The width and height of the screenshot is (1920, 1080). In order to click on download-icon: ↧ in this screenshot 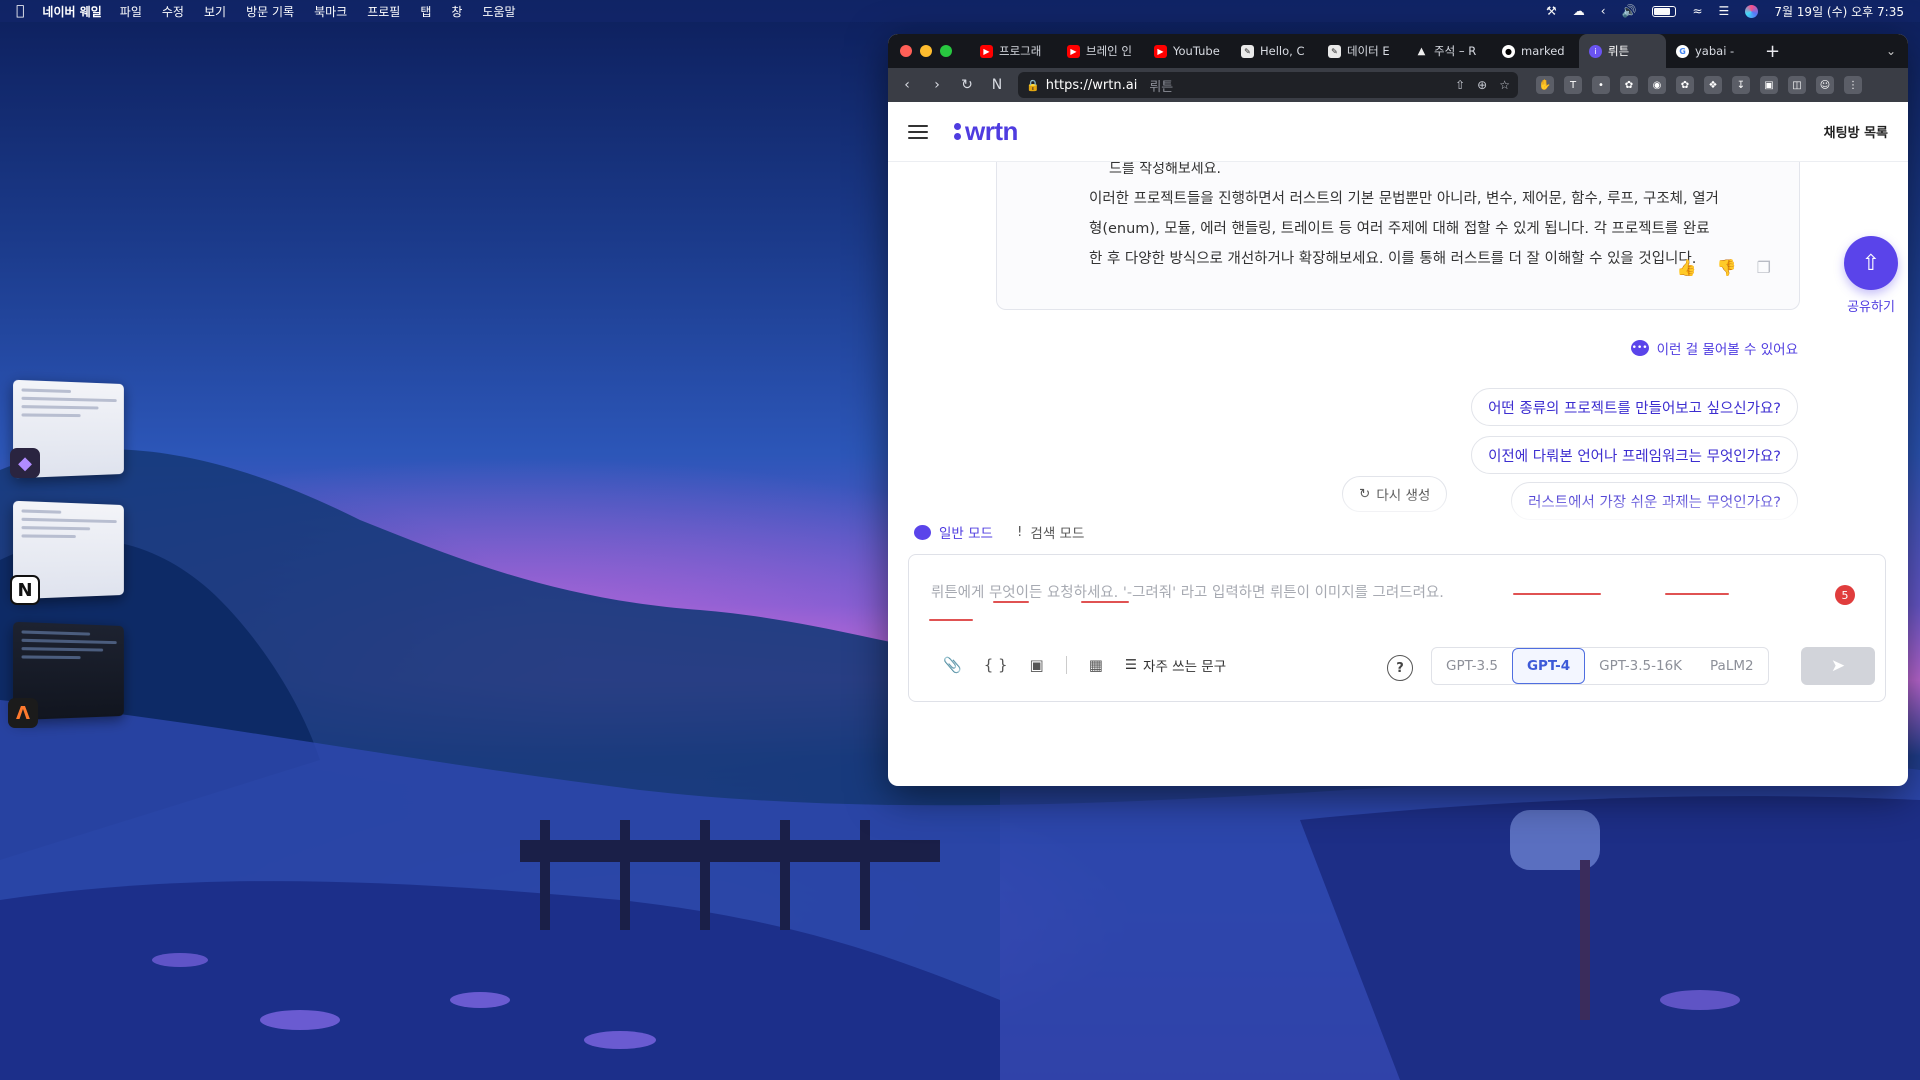, I will do `click(1741, 85)`.